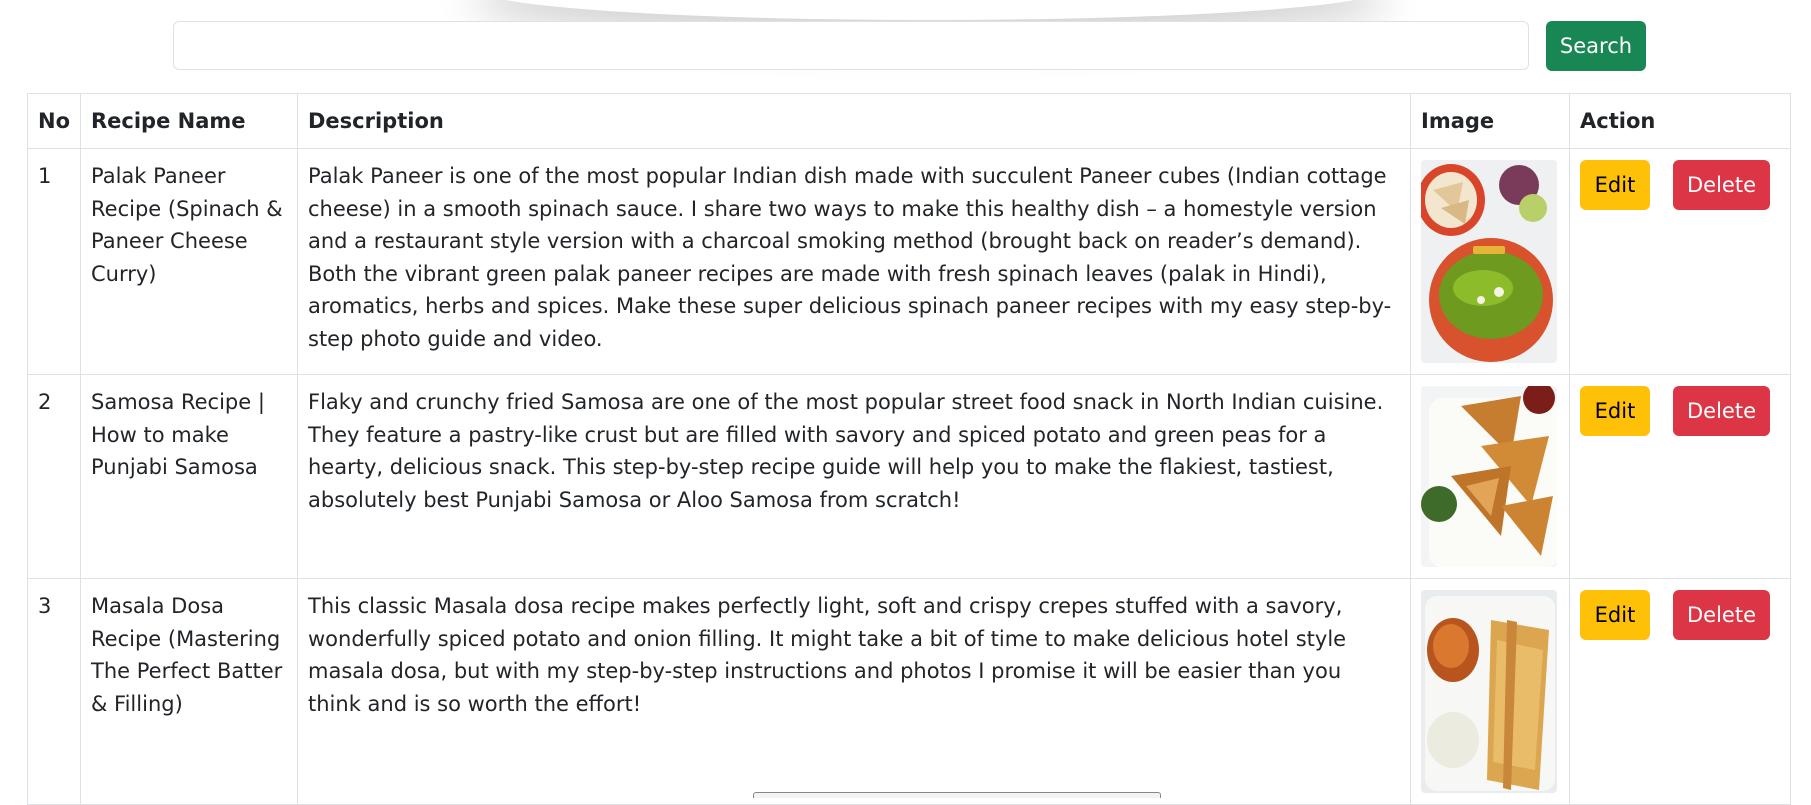 This screenshot has height=805, width=1811. What do you see at coordinates (1596, 46) in the screenshot?
I see `search-button: Search` at bounding box center [1596, 46].